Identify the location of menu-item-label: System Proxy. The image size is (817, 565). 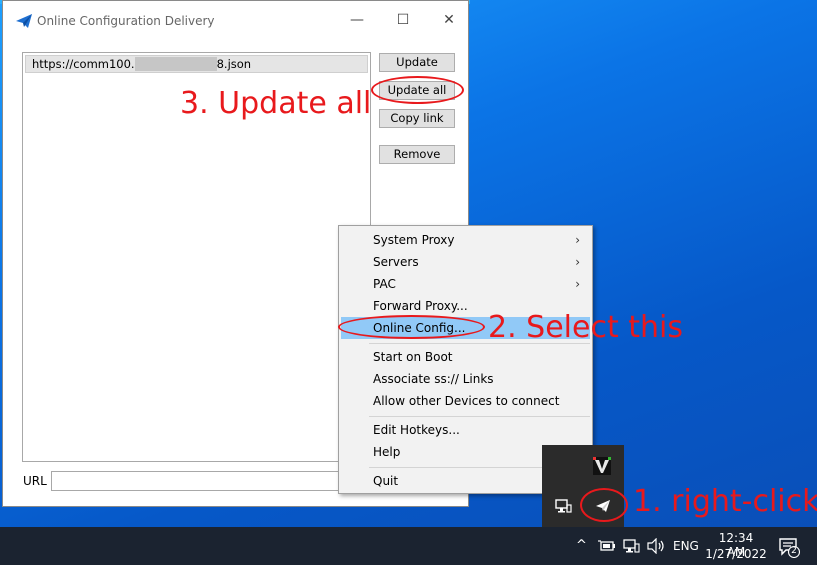
(414, 240).